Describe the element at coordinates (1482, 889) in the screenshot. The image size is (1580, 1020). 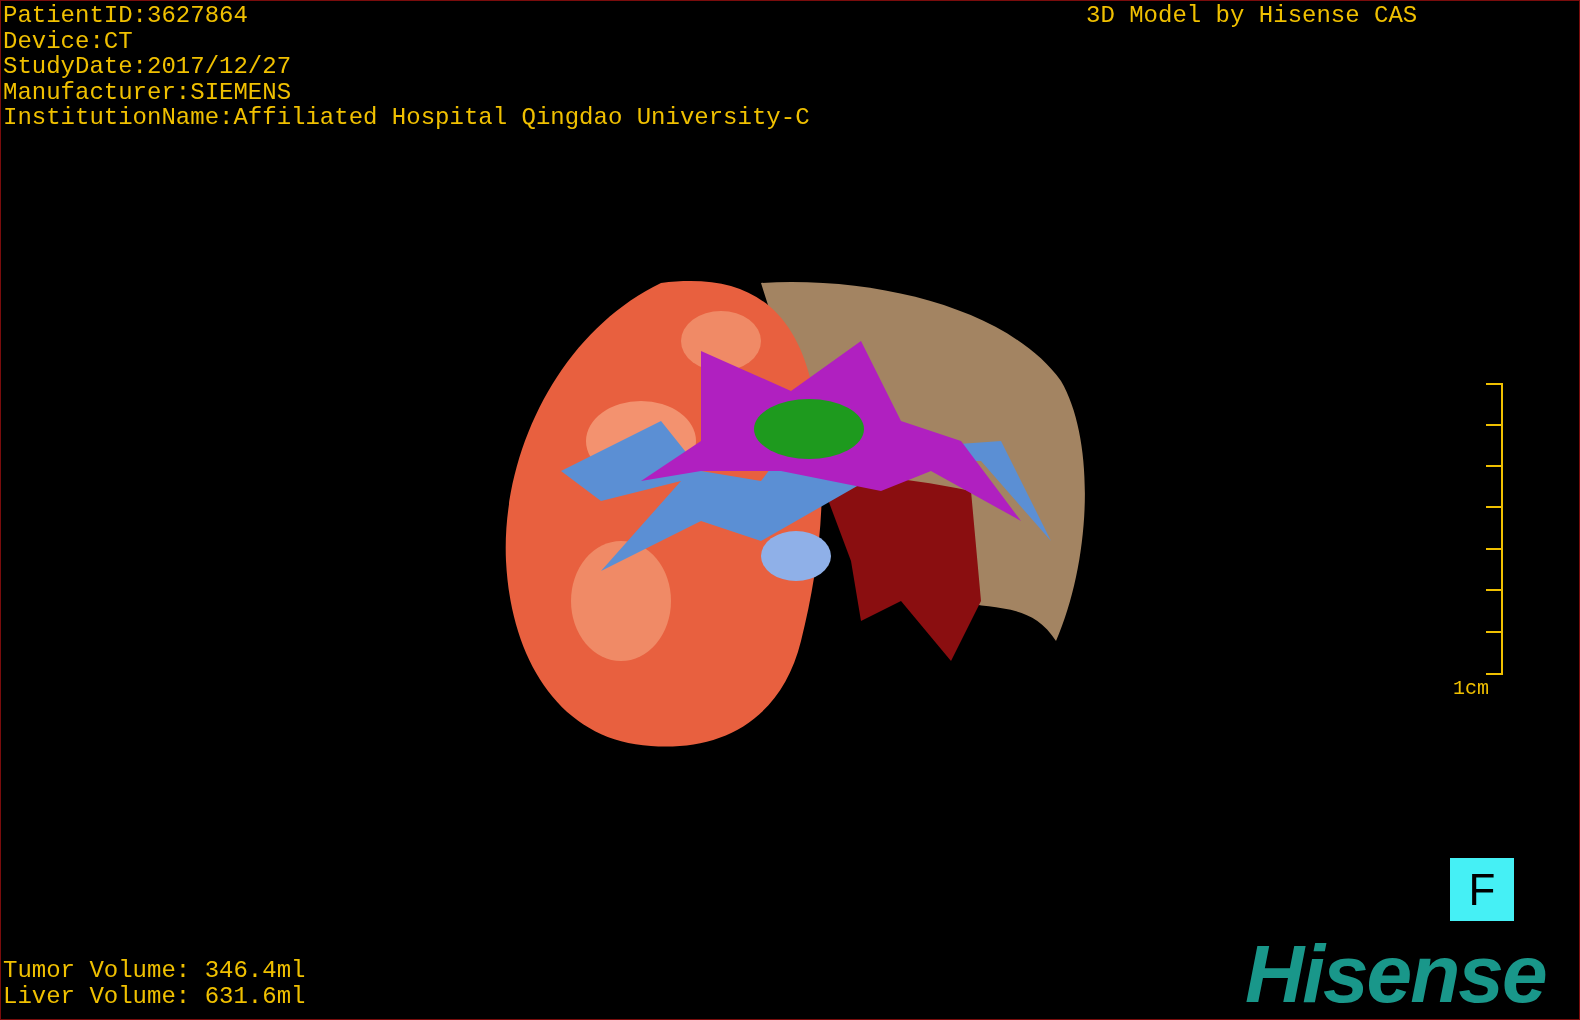
I see `orientation-marker: F` at that location.